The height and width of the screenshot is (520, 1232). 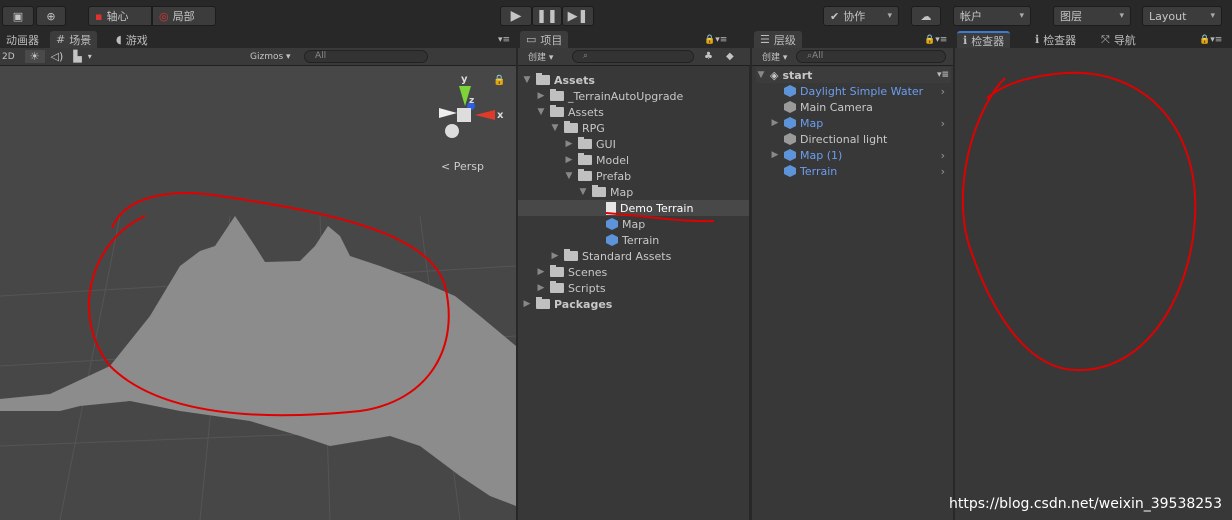 I want to click on layout-dropdown: Layout, so click(x=1182, y=16).